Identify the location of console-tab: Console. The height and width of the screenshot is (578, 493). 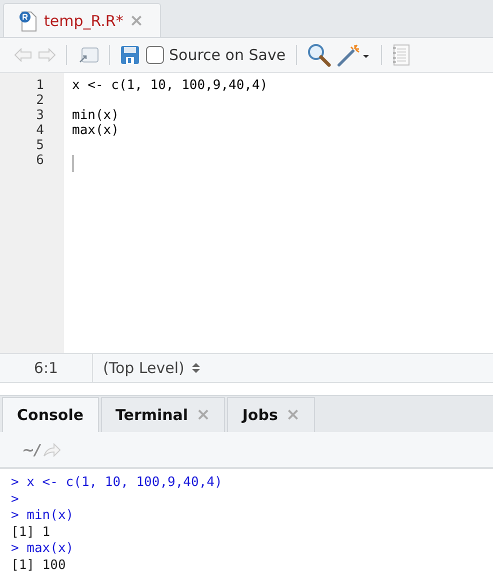
(50, 414).